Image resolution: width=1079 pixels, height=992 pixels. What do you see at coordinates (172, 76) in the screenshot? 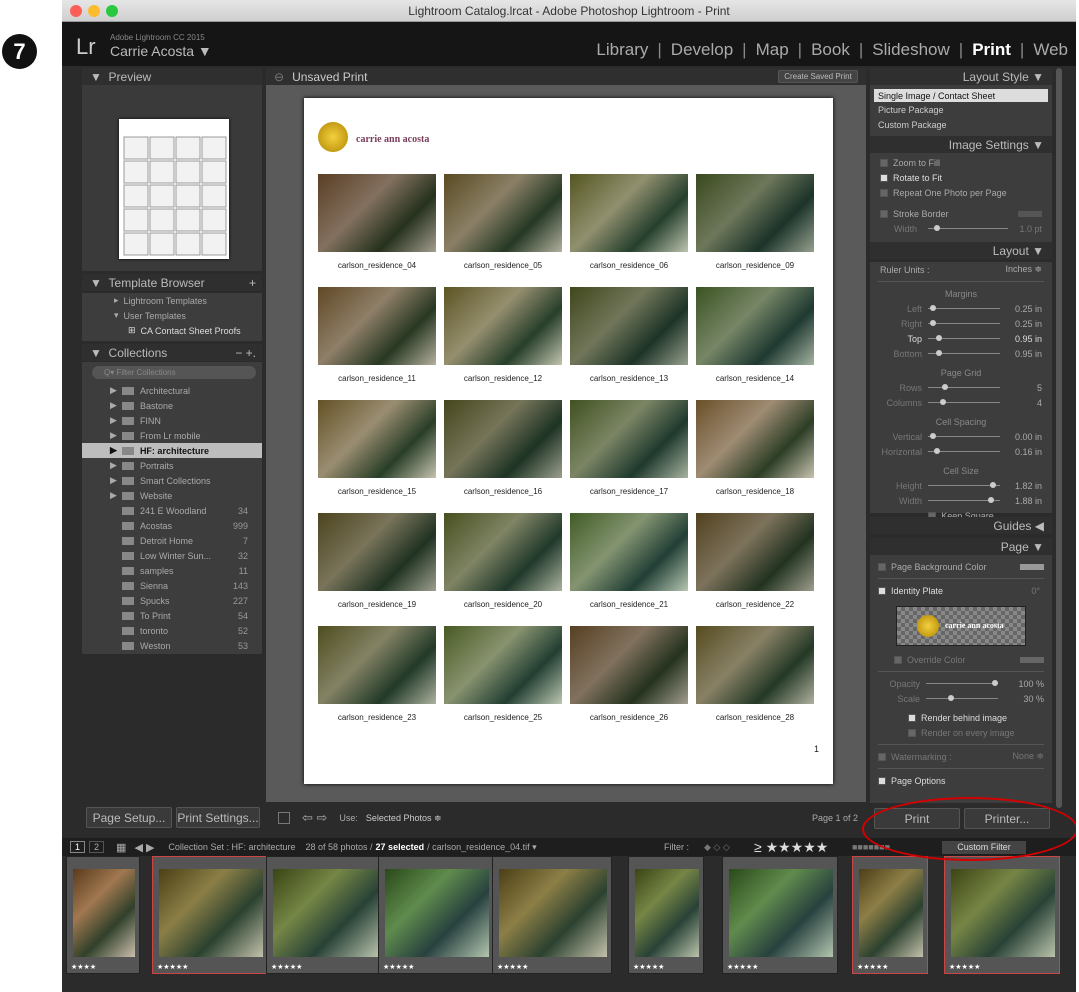
I see `preview-header: ▼ Preview` at bounding box center [172, 76].